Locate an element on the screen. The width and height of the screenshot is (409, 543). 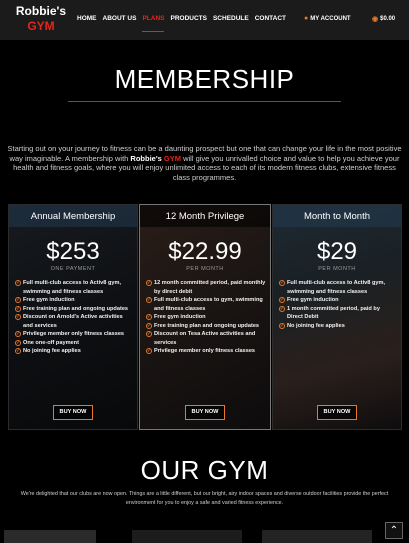
logo-text-gym: GYM is located at coordinates (41, 26).